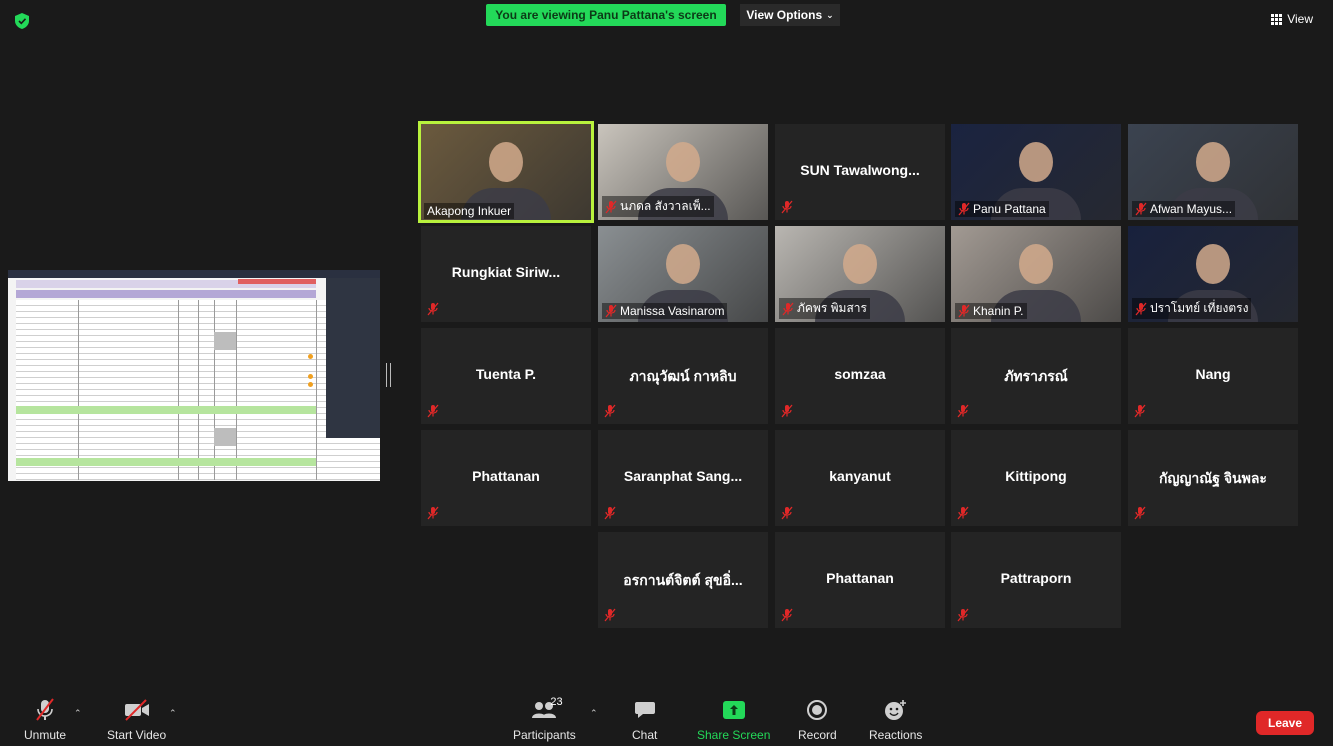 The image size is (1333, 746). I want to click on participant-name: Tuenta P., so click(506, 374).